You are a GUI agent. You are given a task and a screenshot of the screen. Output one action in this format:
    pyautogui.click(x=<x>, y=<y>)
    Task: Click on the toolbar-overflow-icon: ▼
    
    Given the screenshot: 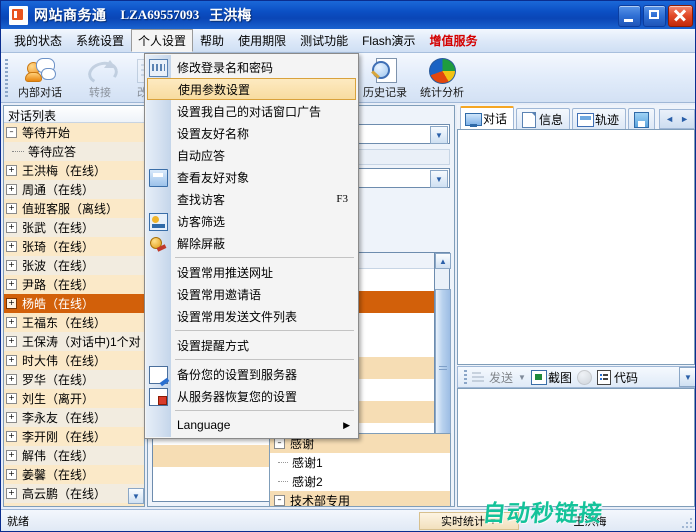 What is the action you would take?
    pyautogui.click(x=687, y=377)
    